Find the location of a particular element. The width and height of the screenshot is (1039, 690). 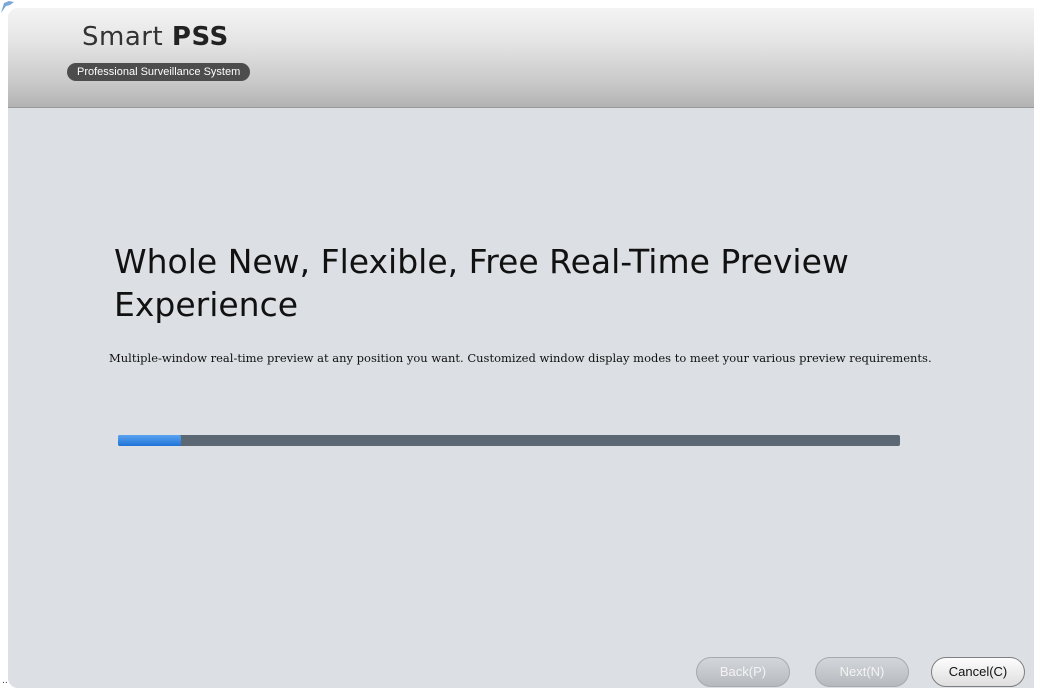

logo-title-light: Smart is located at coordinates (127, 37).